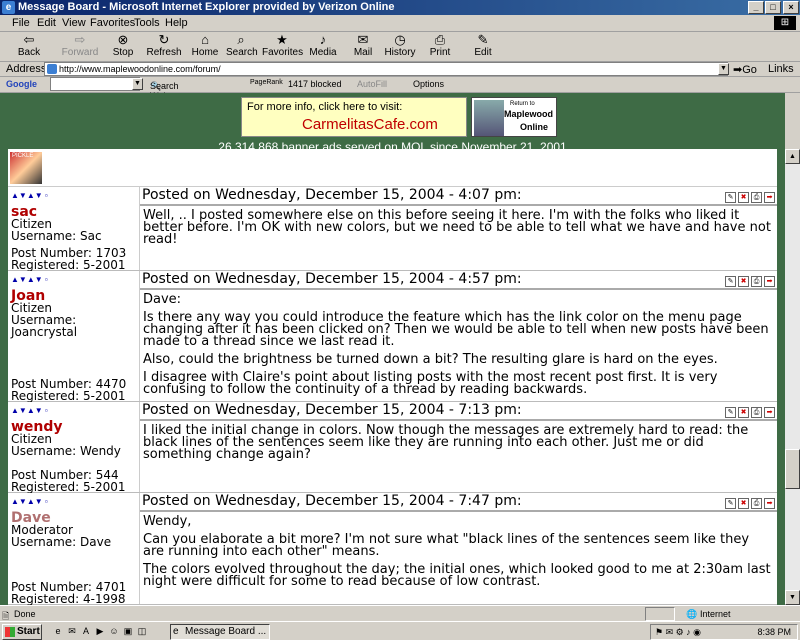 The height and width of the screenshot is (640, 800). I want to click on toolbar-search-button: ⌕ Search, so click(242, 47).